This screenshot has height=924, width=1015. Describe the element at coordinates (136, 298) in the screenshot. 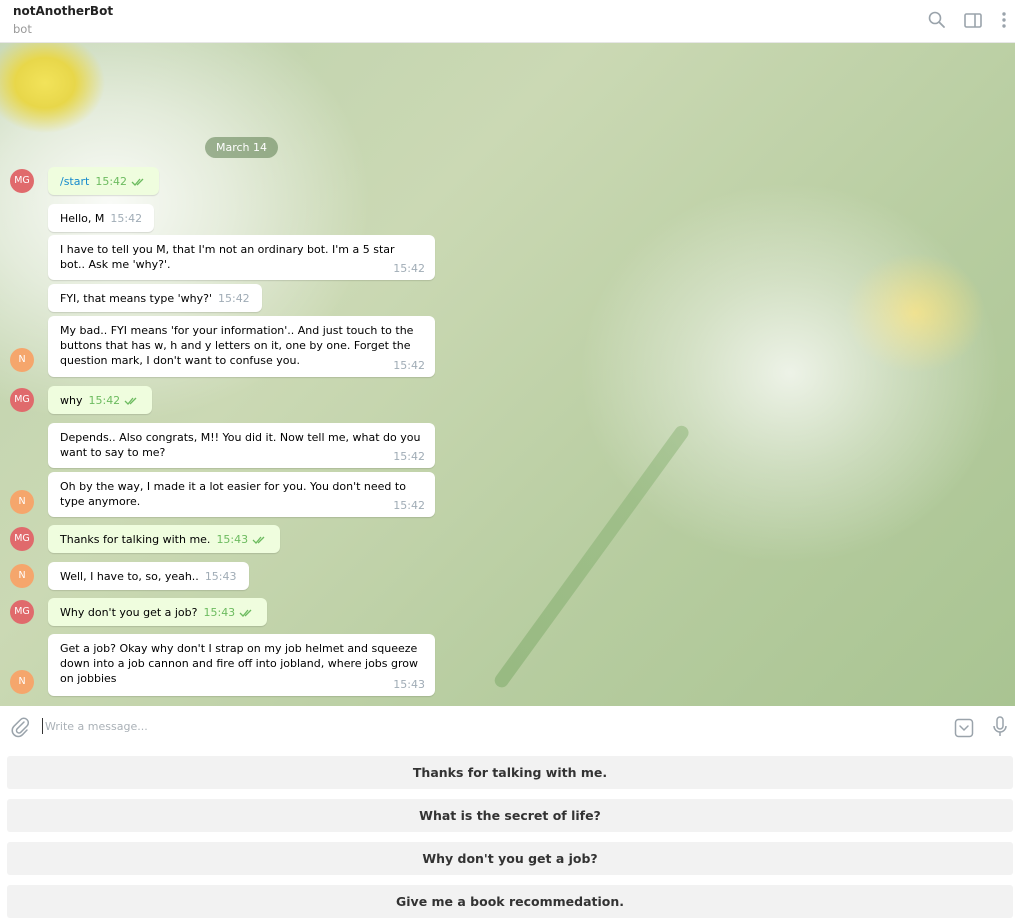

I see `message-text: FYI, that means type 'why?'` at that location.